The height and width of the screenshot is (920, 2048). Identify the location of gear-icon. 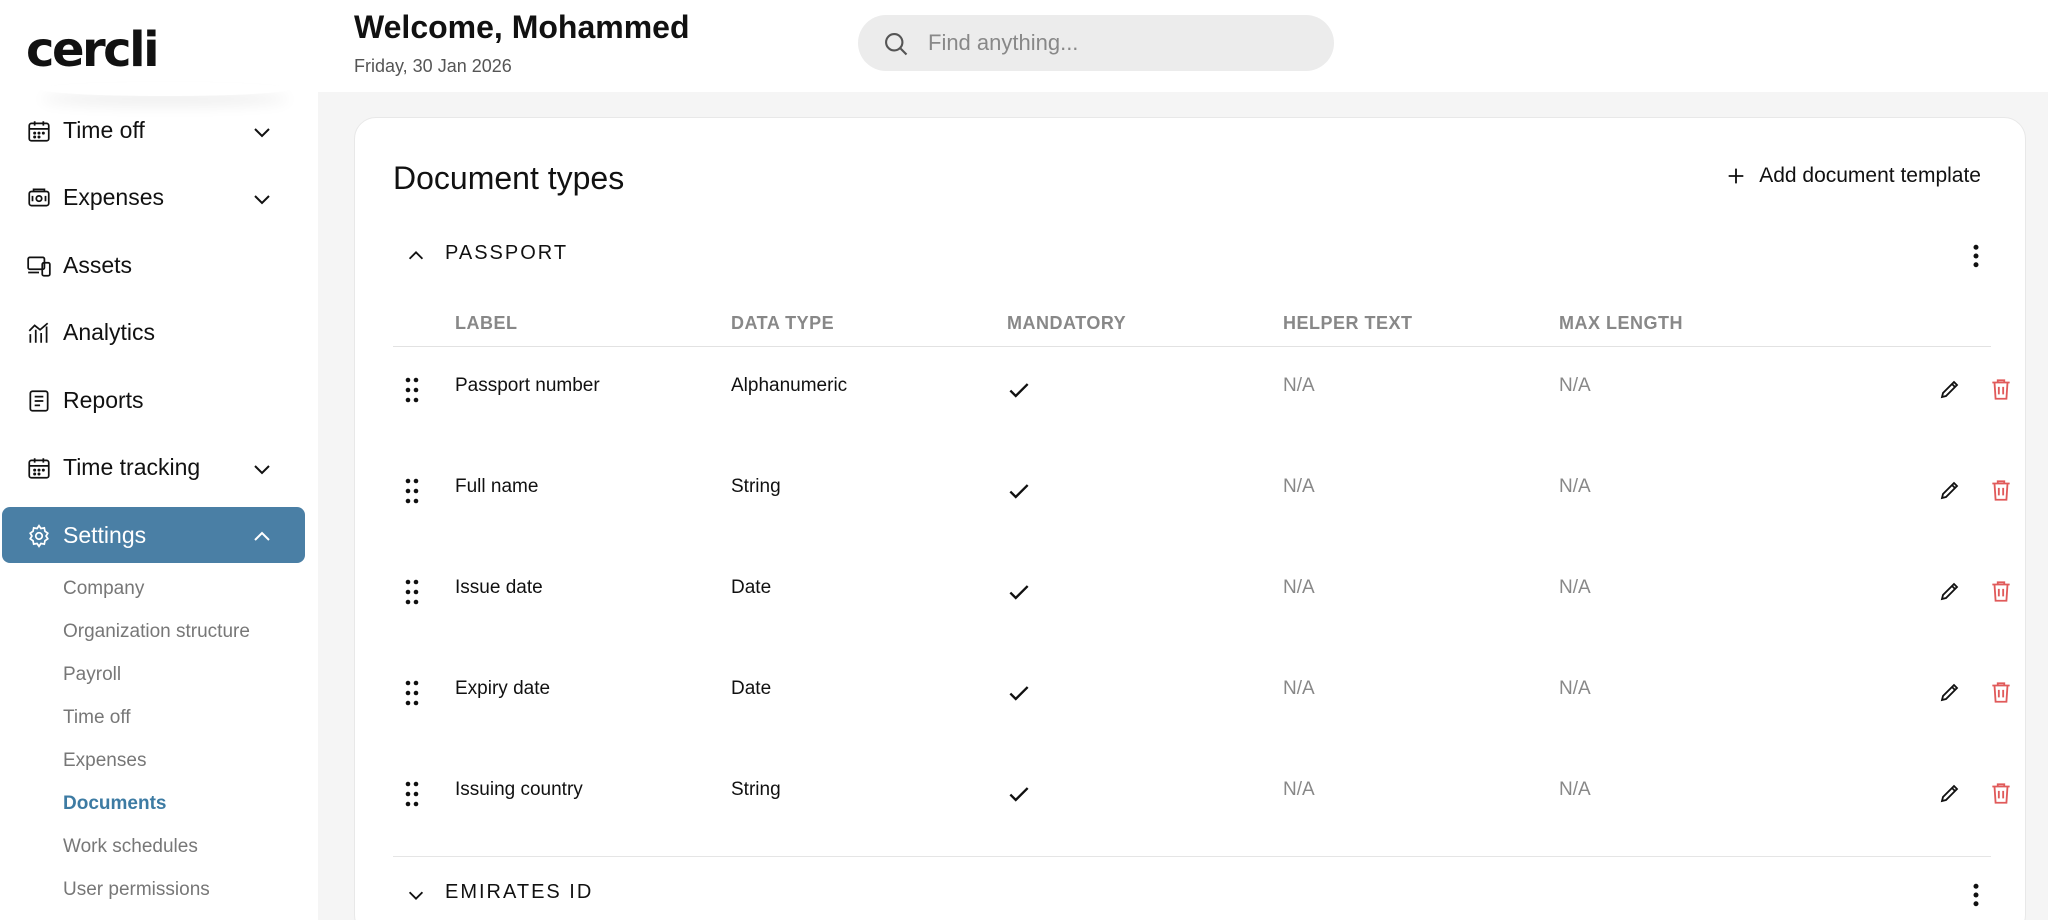
(39, 536).